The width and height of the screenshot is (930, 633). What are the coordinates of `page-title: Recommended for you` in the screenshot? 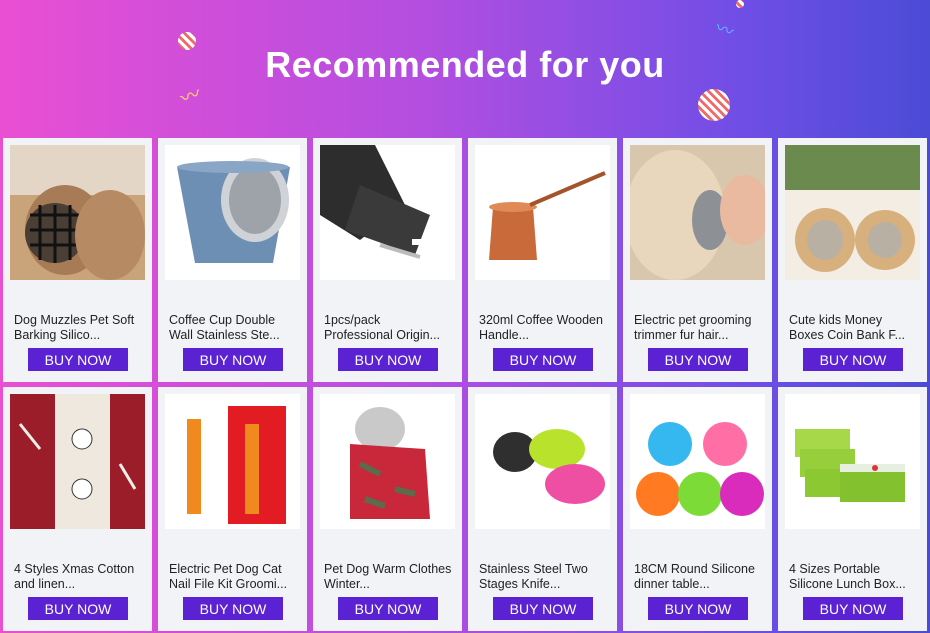 It's located at (465, 64).